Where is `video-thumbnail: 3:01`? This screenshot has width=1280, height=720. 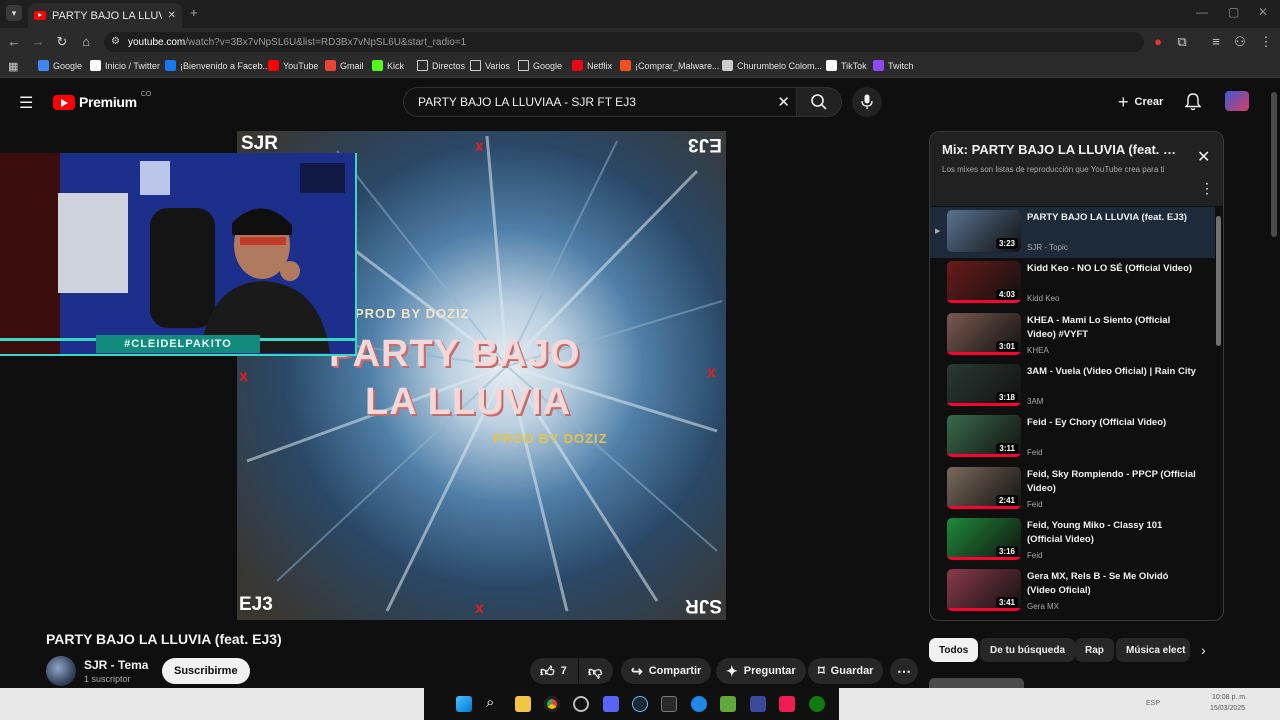
video-thumbnail: 3:01 is located at coordinates (984, 333).